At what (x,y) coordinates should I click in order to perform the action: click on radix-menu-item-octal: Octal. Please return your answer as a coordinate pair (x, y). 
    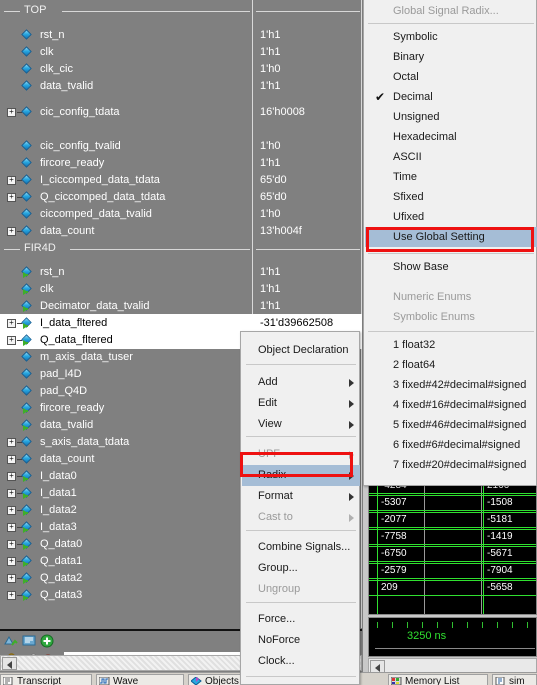
    Looking at the image, I should click on (451, 77).